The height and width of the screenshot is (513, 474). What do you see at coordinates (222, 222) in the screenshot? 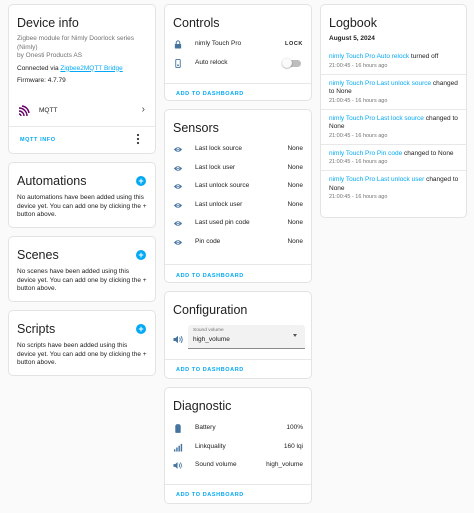
I see `sensor-label: Last used pin code` at bounding box center [222, 222].